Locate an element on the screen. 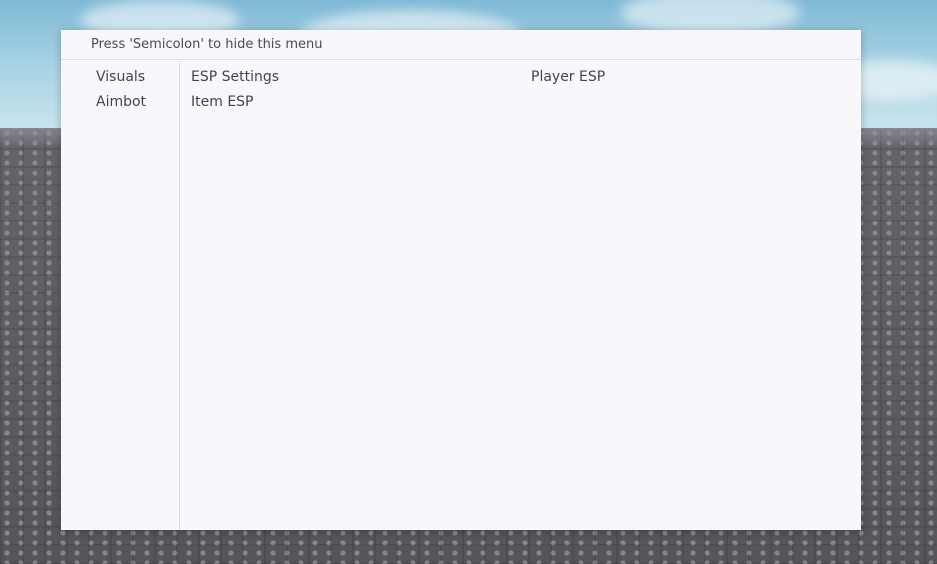 The height and width of the screenshot is (564, 937). sidebar-item-visuals: Visuals is located at coordinates (120, 77).